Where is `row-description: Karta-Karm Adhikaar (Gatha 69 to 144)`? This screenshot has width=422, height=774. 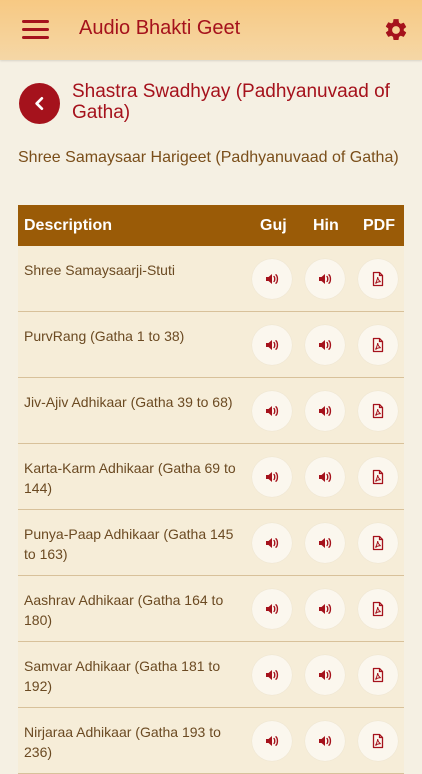
row-description: Karta-Karm Adhikaar (Gatha 69 to 144) is located at coordinates (130, 478).